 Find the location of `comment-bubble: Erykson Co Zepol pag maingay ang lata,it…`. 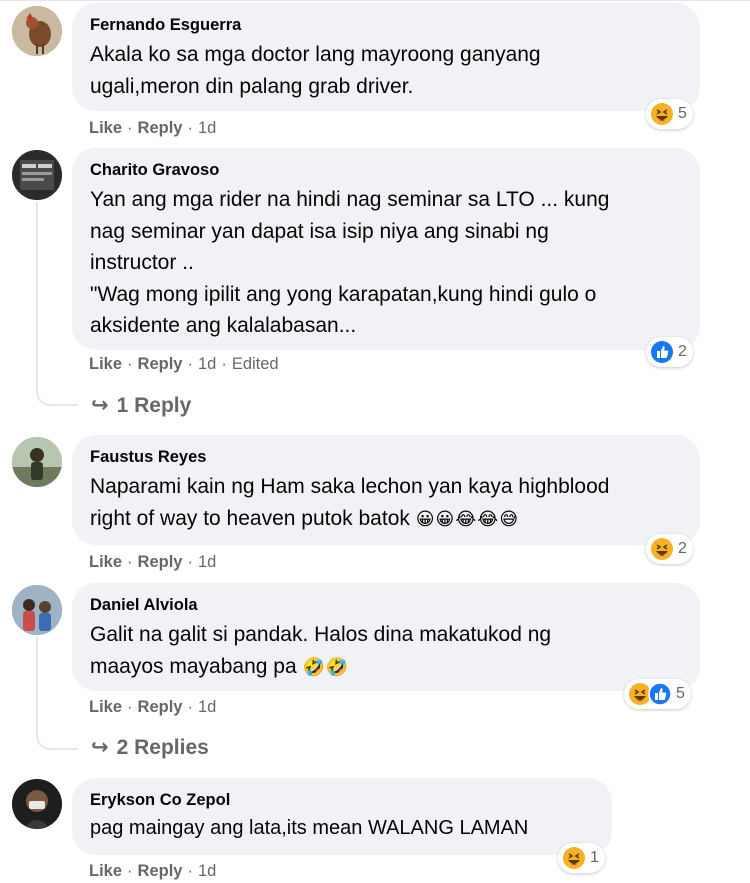

comment-bubble: Erykson Co Zepol pag maingay ang lata,it… is located at coordinates (342, 816).